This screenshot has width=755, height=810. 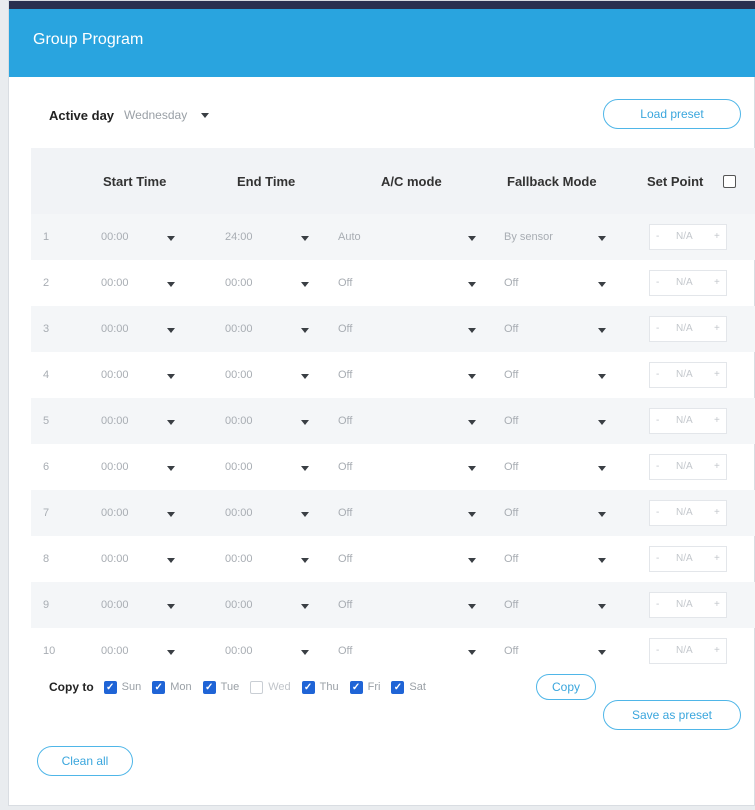 What do you see at coordinates (155, 115) in the screenshot?
I see `active-day-select: Wednesday` at bounding box center [155, 115].